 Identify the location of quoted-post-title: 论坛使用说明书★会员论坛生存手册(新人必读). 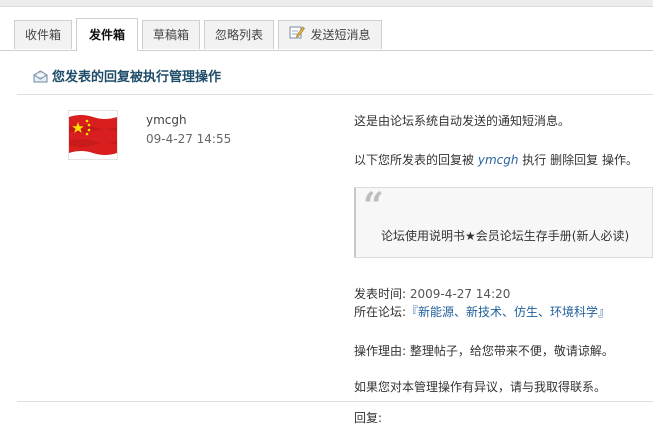
(505, 235).